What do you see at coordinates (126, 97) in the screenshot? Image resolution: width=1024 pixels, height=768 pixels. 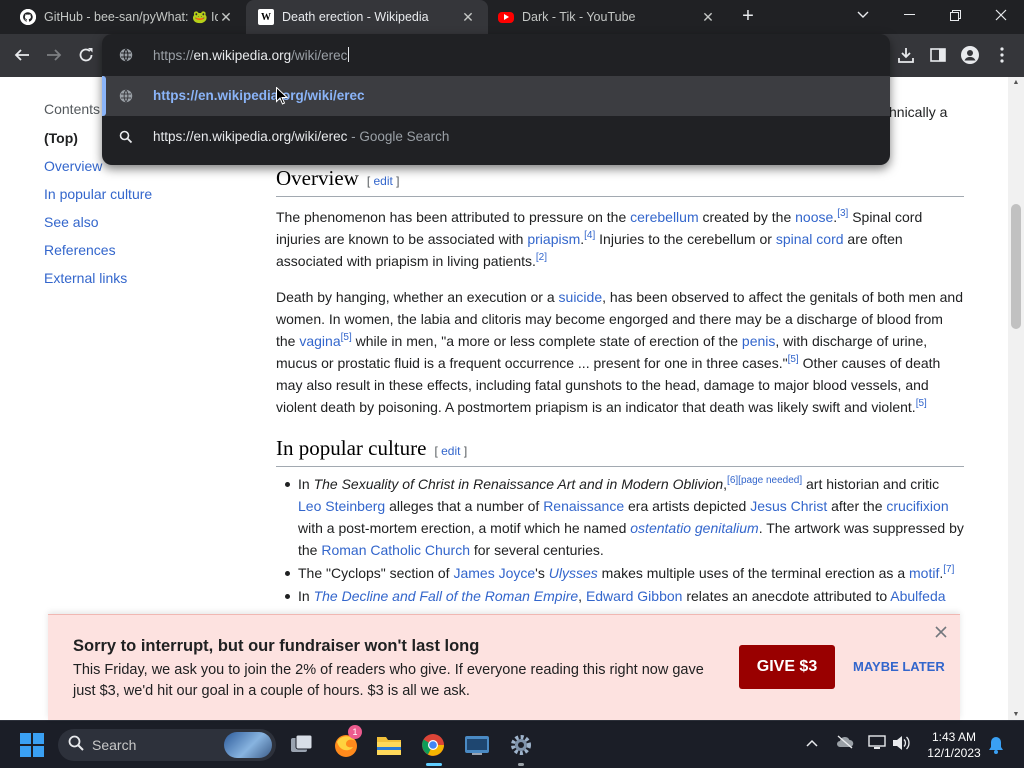 I see `globe-icon` at bounding box center [126, 97].